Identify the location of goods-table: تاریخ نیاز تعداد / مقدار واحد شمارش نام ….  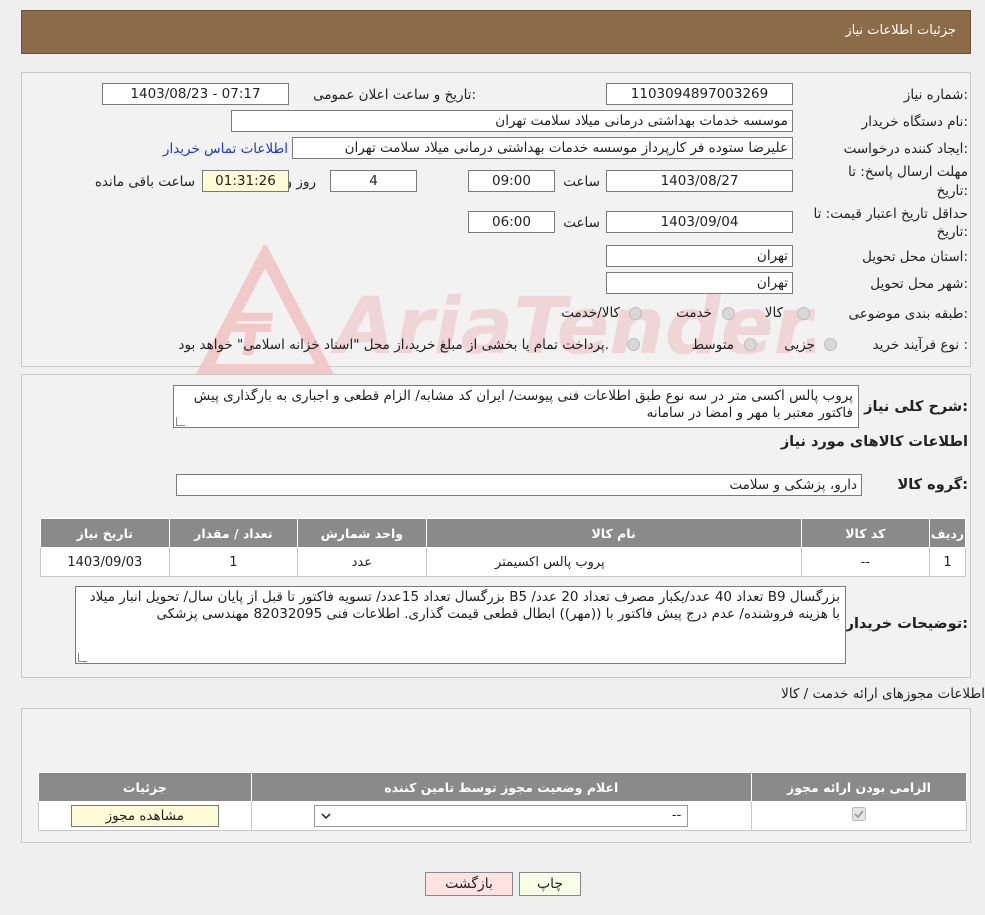
(503, 547).